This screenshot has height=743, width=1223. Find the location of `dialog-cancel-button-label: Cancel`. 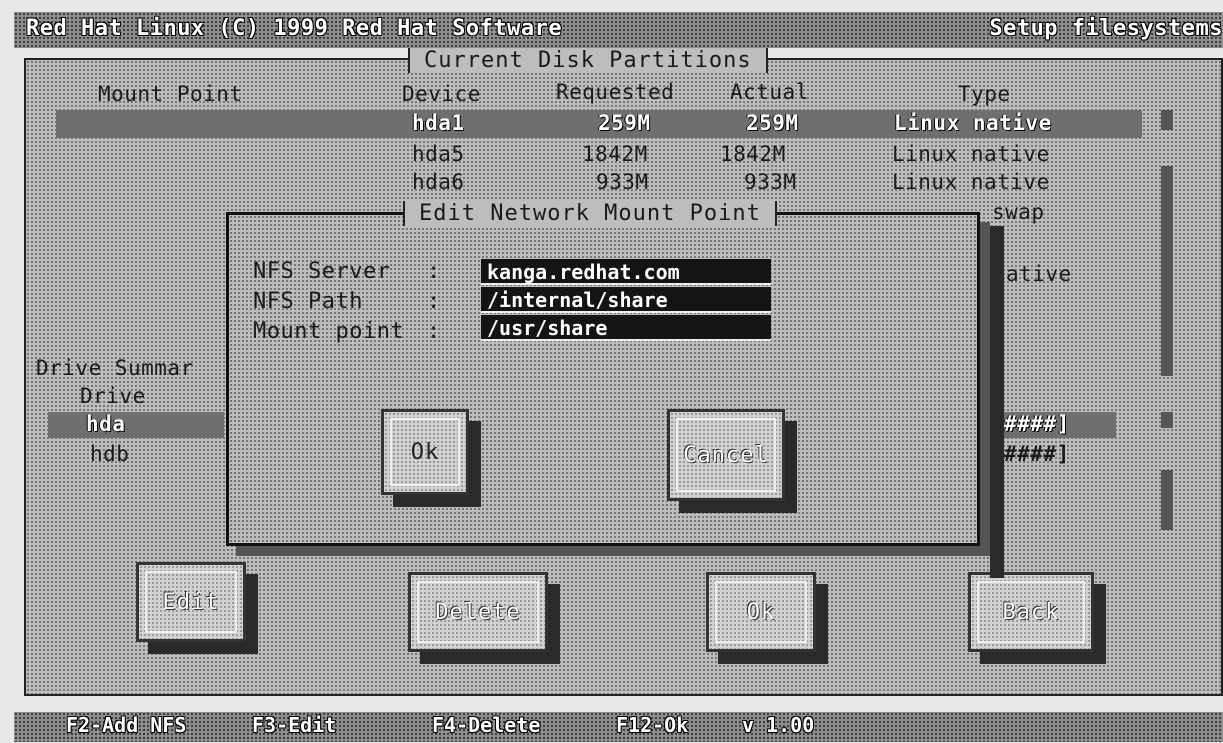

dialog-cancel-button-label: Cancel is located at coordinates (726, 455).